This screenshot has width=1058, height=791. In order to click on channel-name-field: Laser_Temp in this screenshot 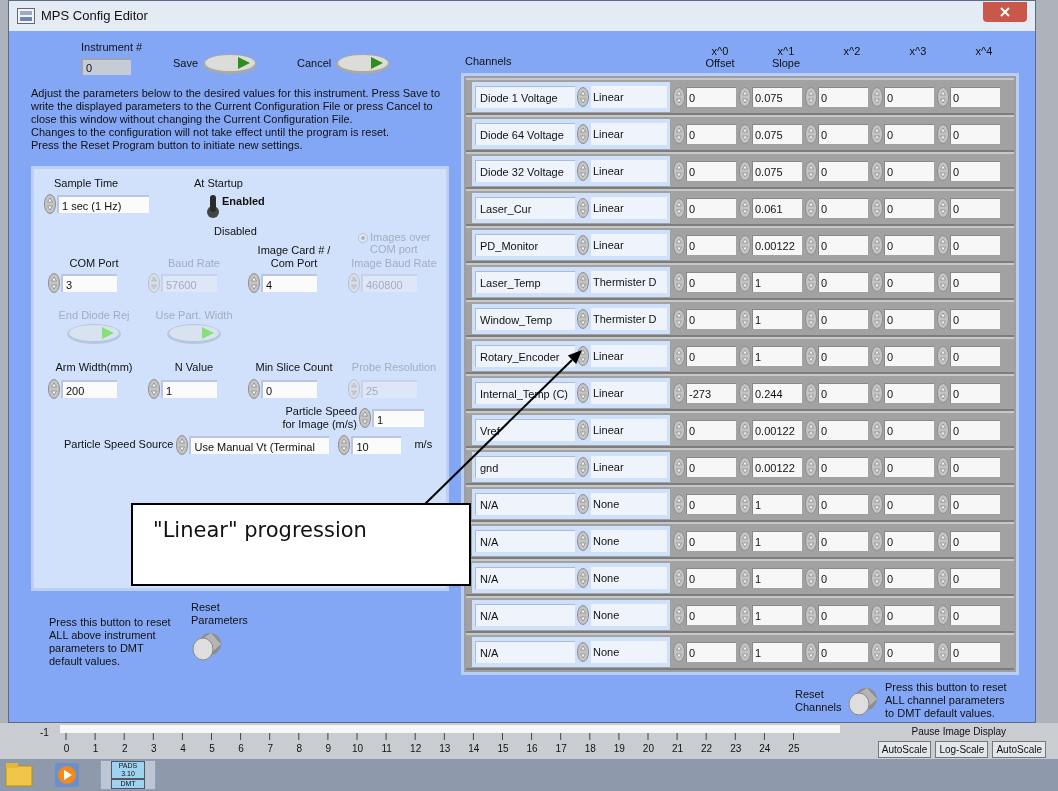, I will do `click(525, 281)`.